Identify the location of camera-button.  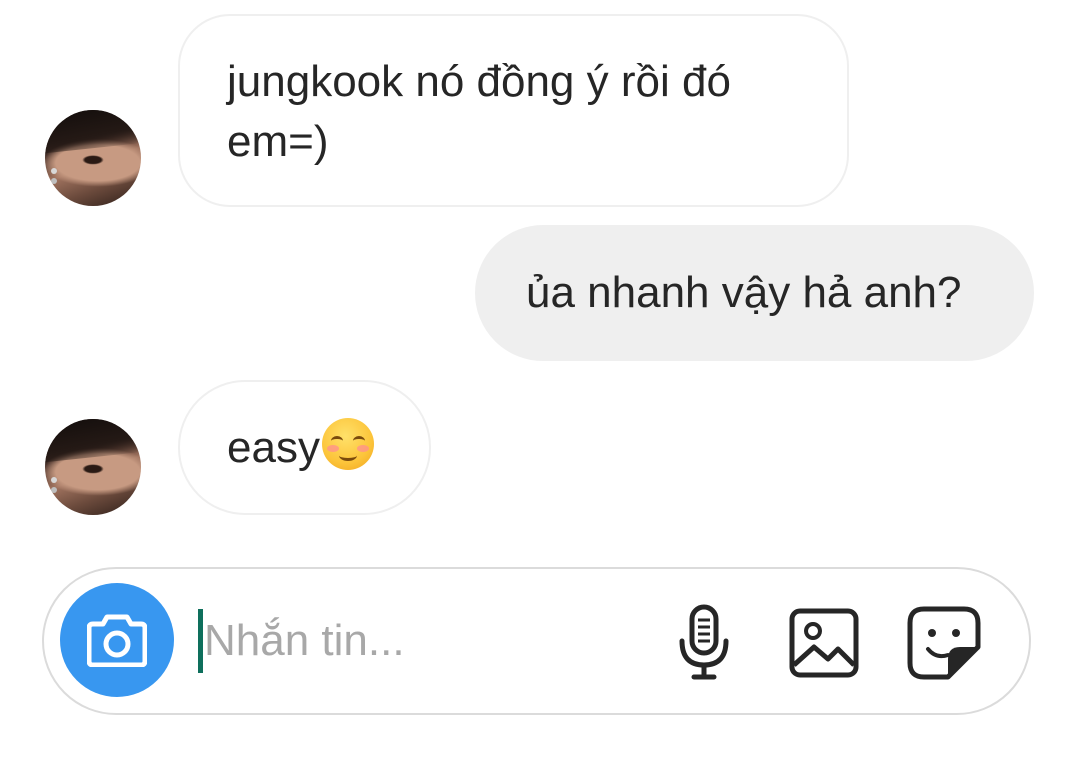
(117, 640).